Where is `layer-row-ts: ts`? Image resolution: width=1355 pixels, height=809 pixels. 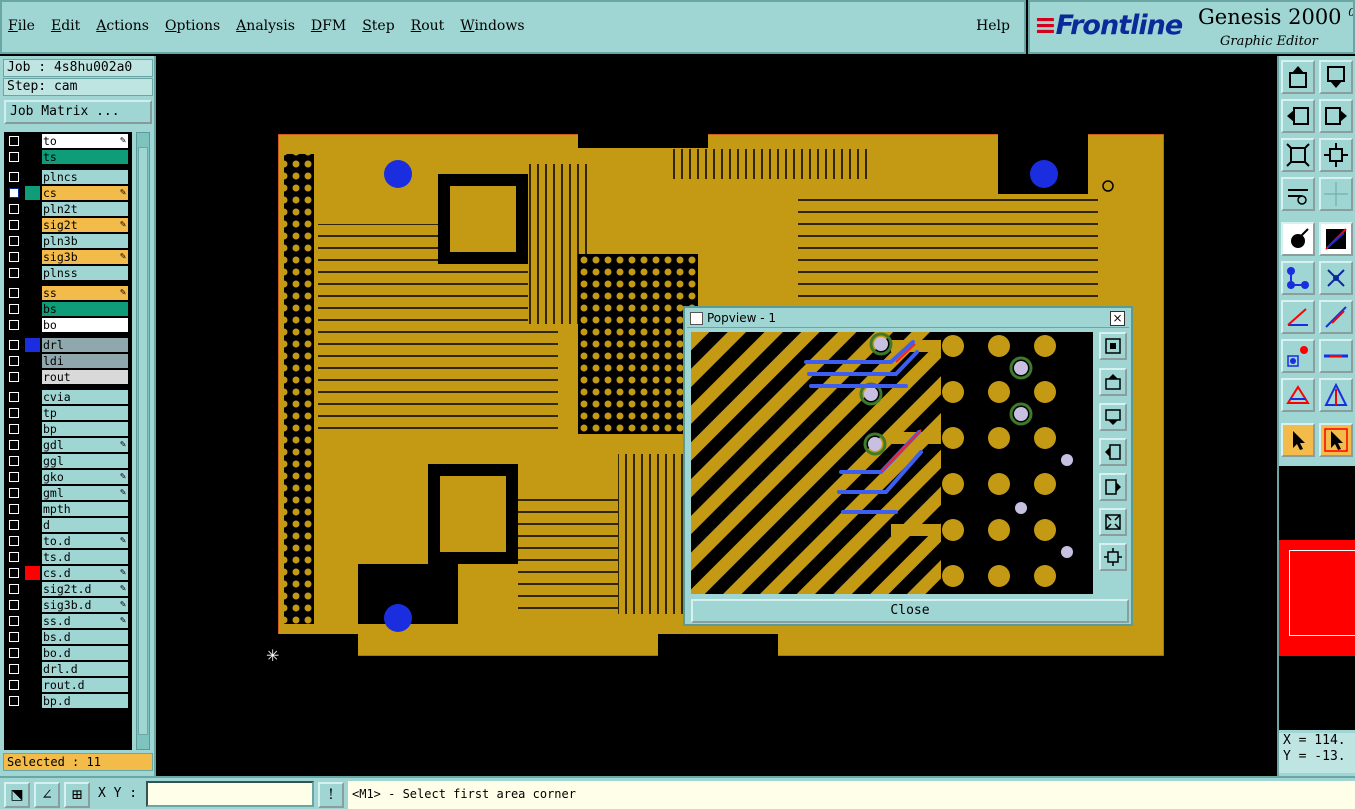 layer-row-ts: ts is located at coordinates (67, 157).